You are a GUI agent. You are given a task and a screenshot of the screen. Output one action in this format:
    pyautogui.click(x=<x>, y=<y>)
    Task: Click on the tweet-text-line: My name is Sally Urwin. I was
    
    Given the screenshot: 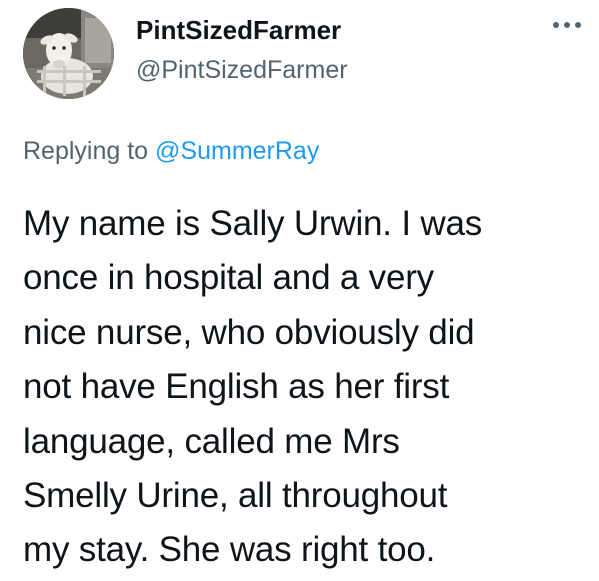 What is the action you would take?
    pyautogui.click(x=253, y=223)
    